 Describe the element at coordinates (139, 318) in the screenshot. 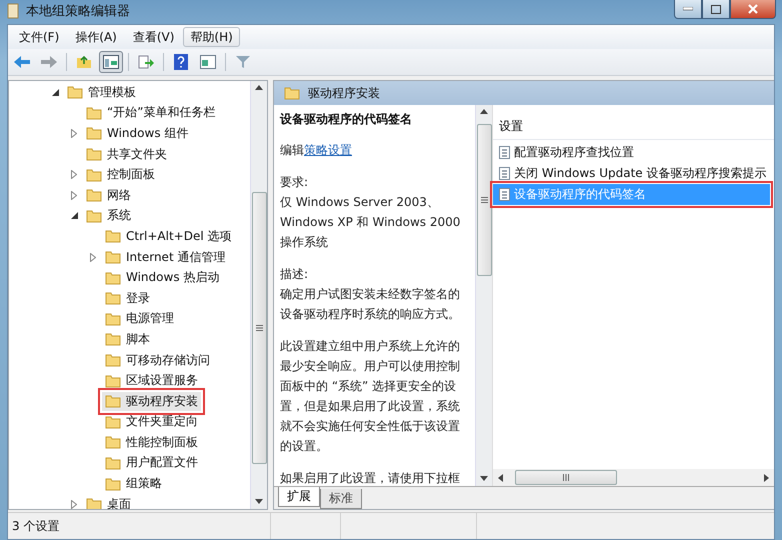

I see `tree-item: 电源管理` at that location.